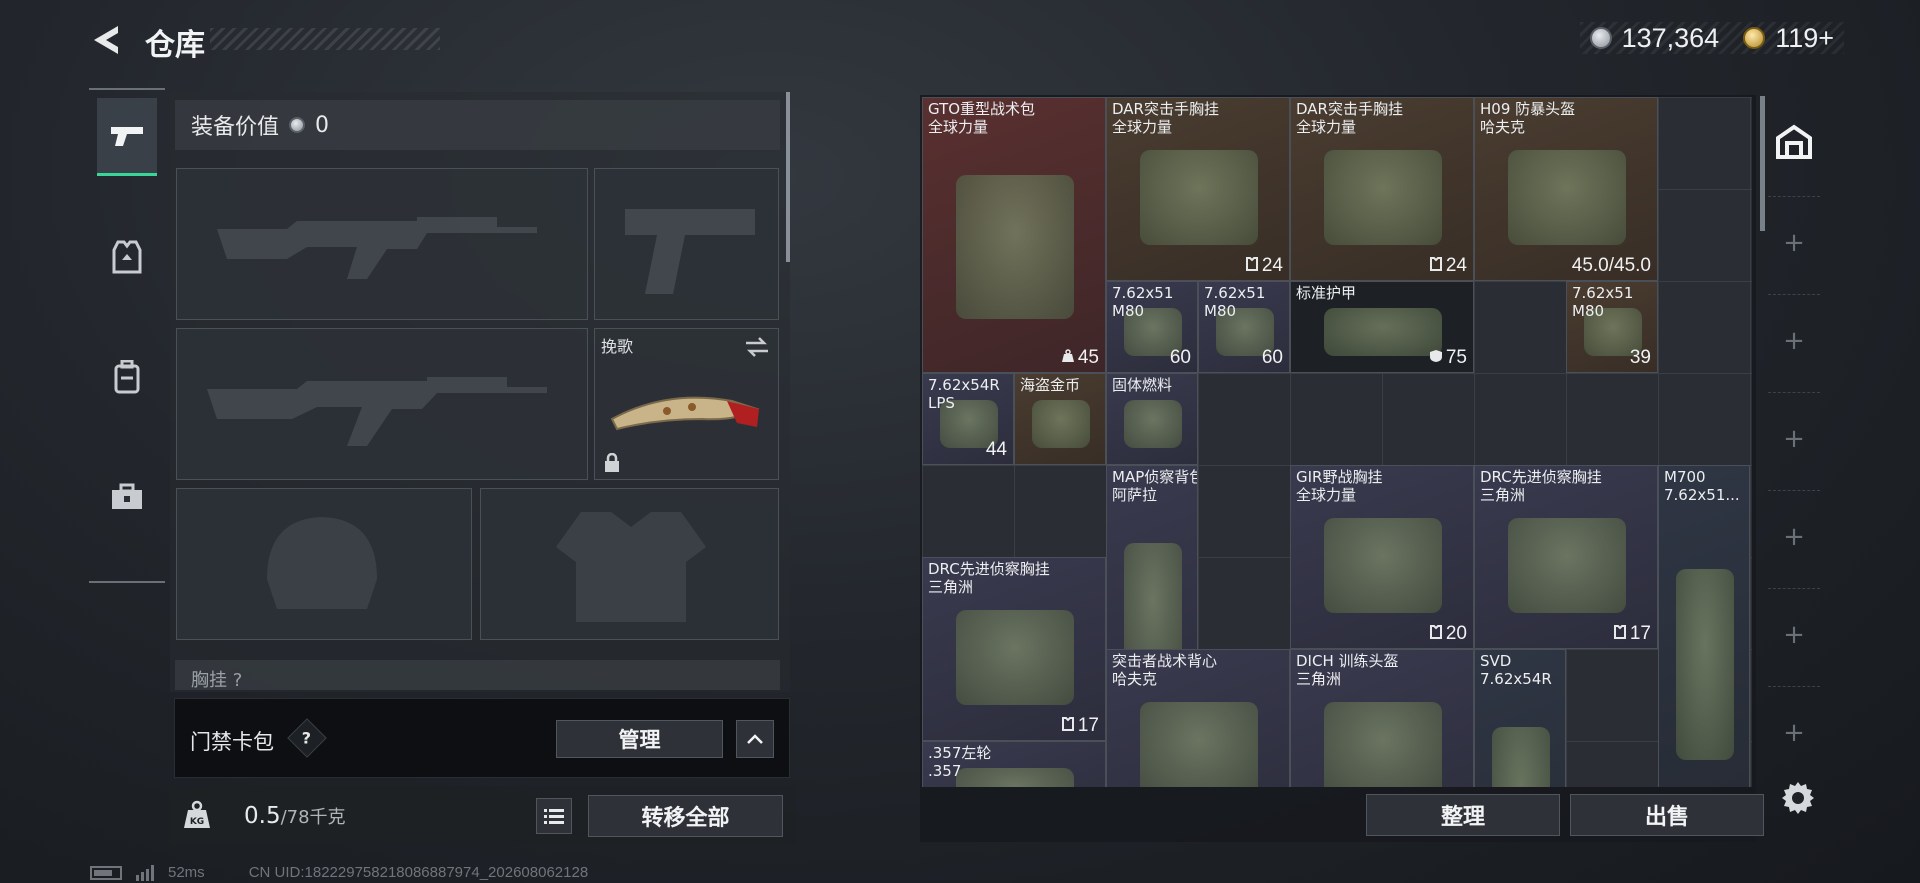 This screenshot has width=1920, height=883. Describe the element at coordinates (1326, 293) in the screenshot. I see `item-name: 标准护甲` at that location.